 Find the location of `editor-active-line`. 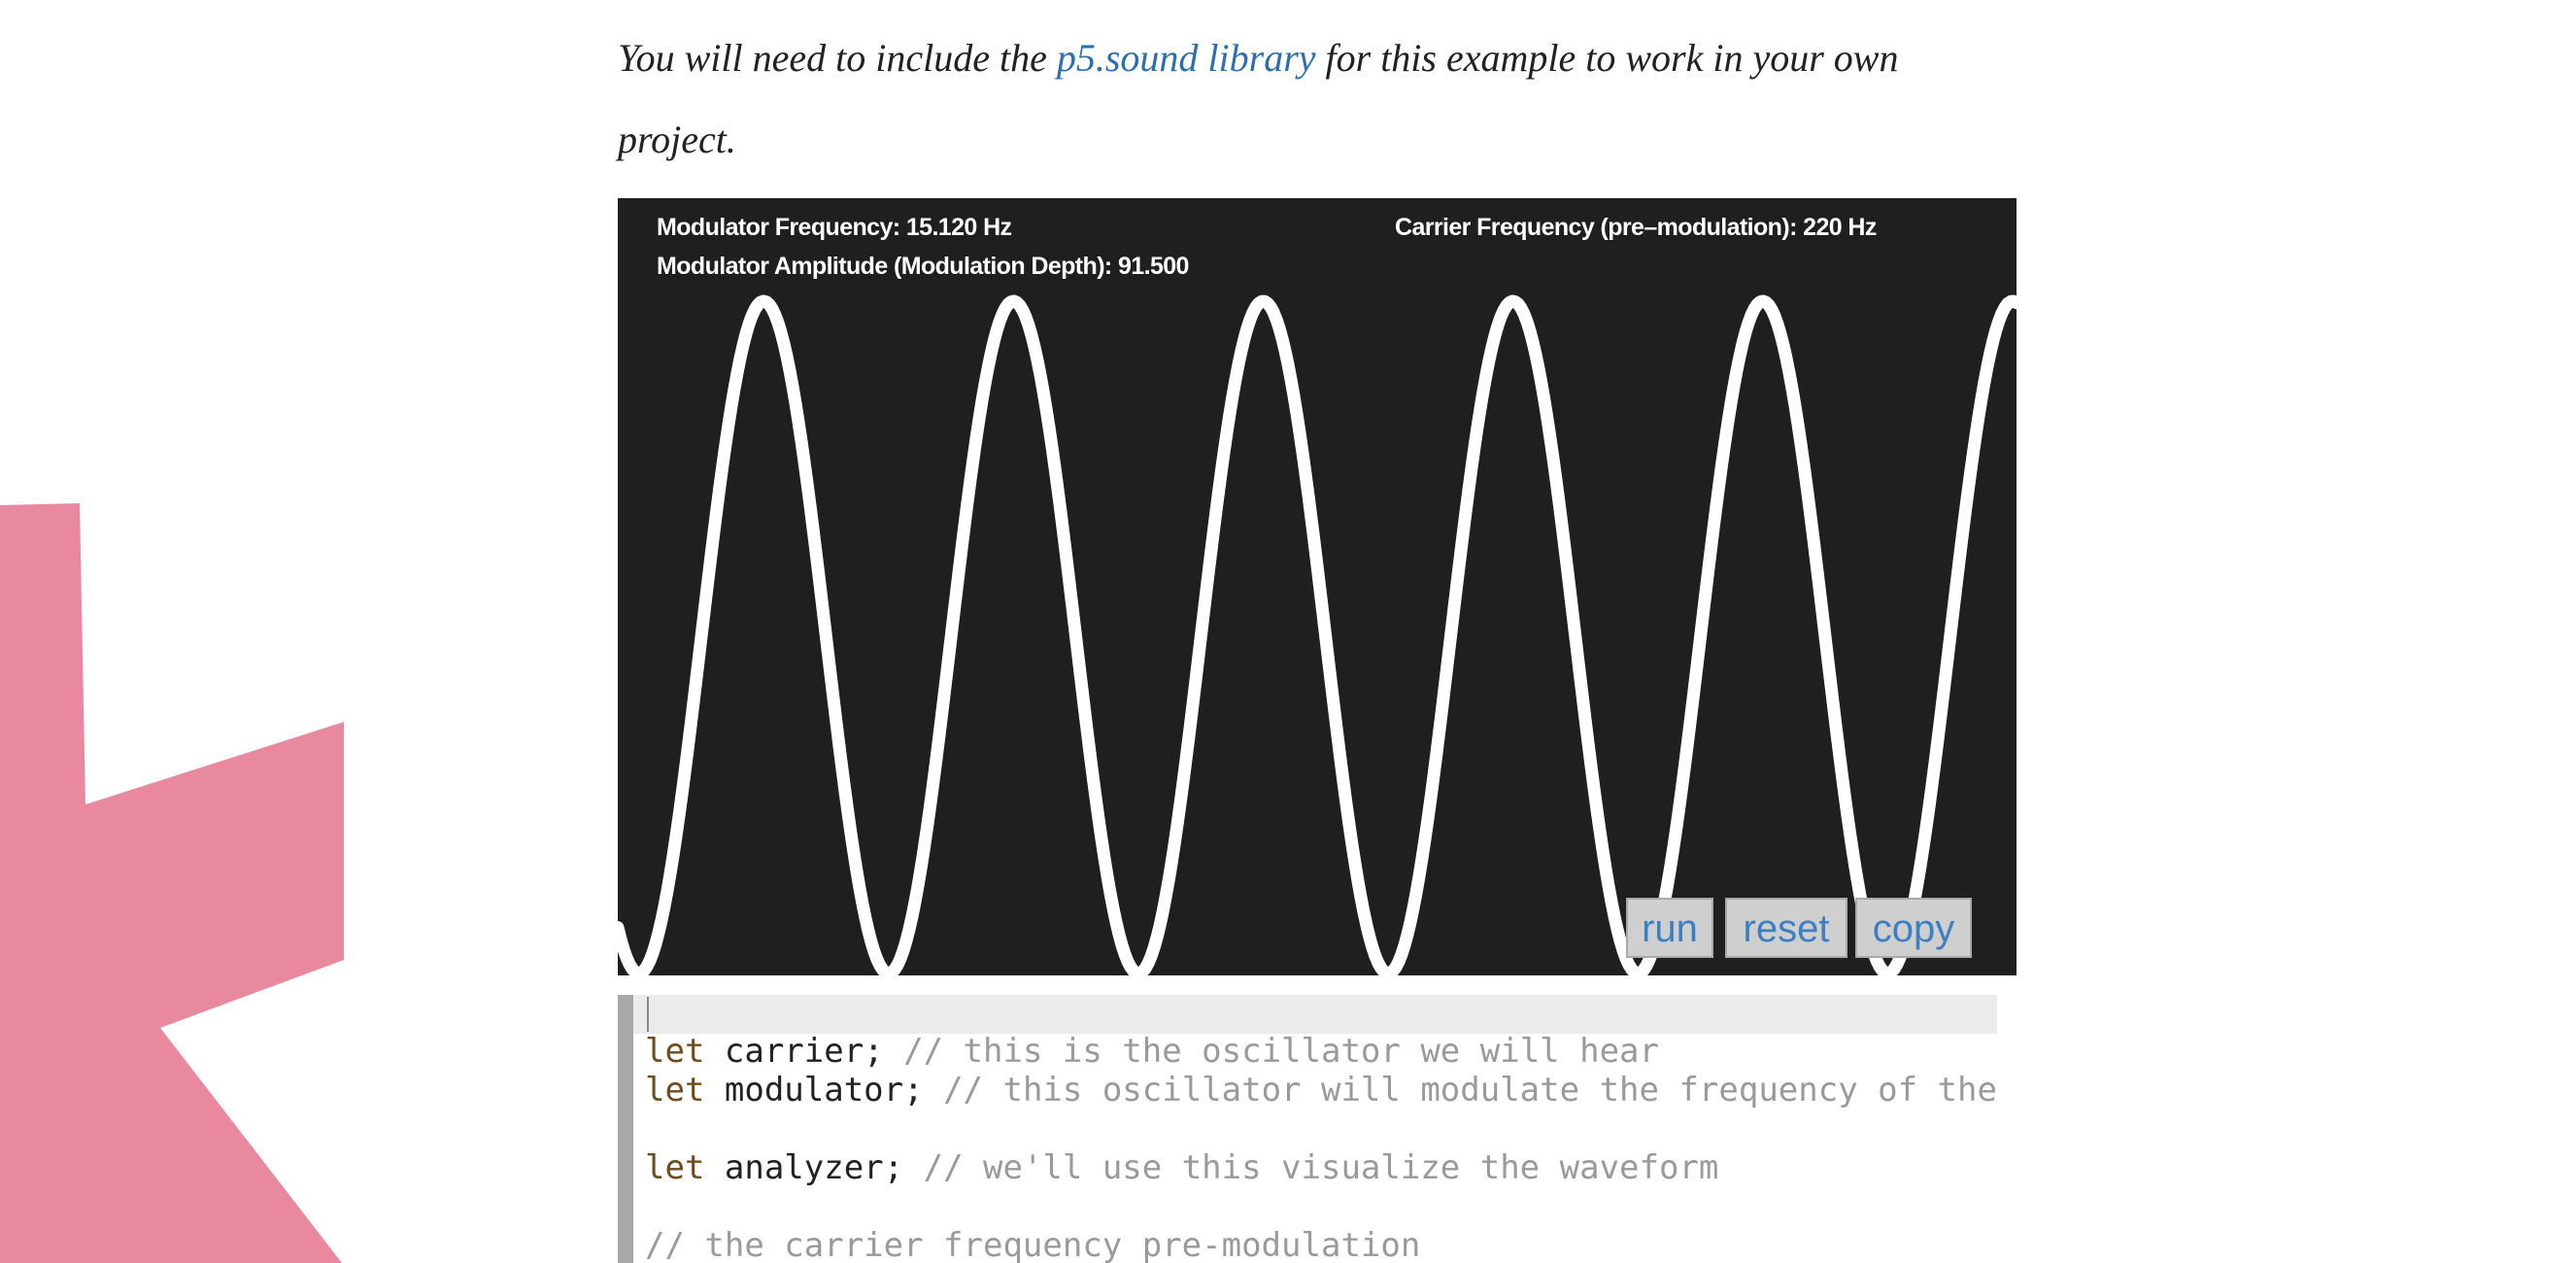

editor-active-line is located at coordinates (1315, 1015).